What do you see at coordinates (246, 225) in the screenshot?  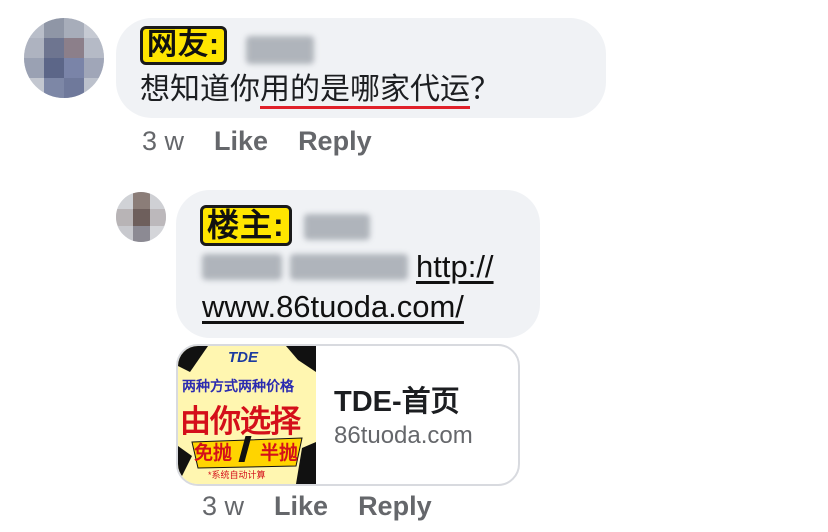 I see `author-name-tag: 楼主:` at bounding box center [246, 225].